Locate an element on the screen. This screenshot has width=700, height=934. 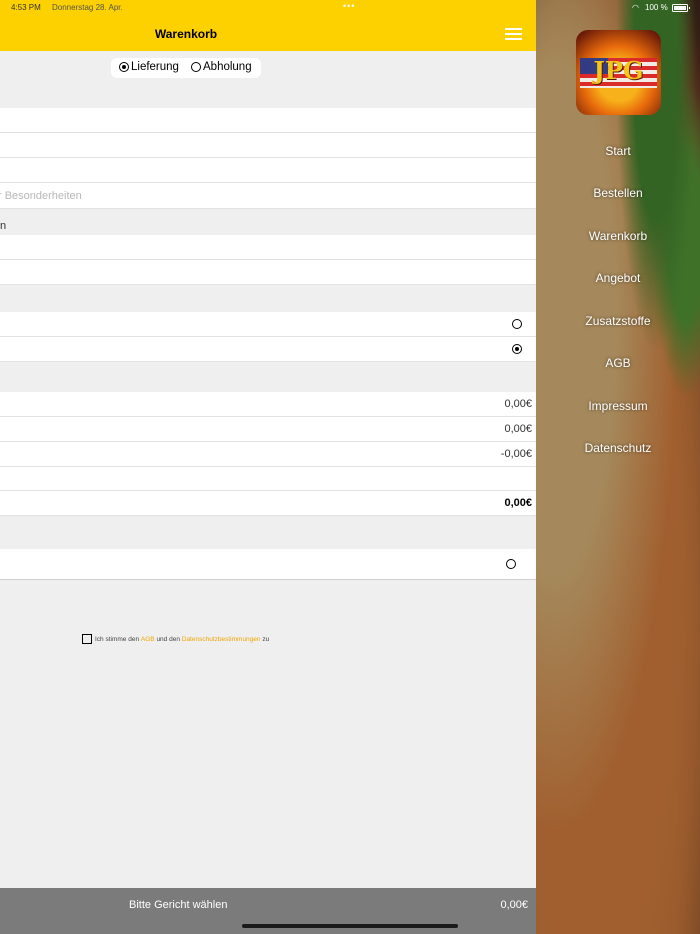
terms-prefix: Ich stimme den is located at coordinates (117, 639).